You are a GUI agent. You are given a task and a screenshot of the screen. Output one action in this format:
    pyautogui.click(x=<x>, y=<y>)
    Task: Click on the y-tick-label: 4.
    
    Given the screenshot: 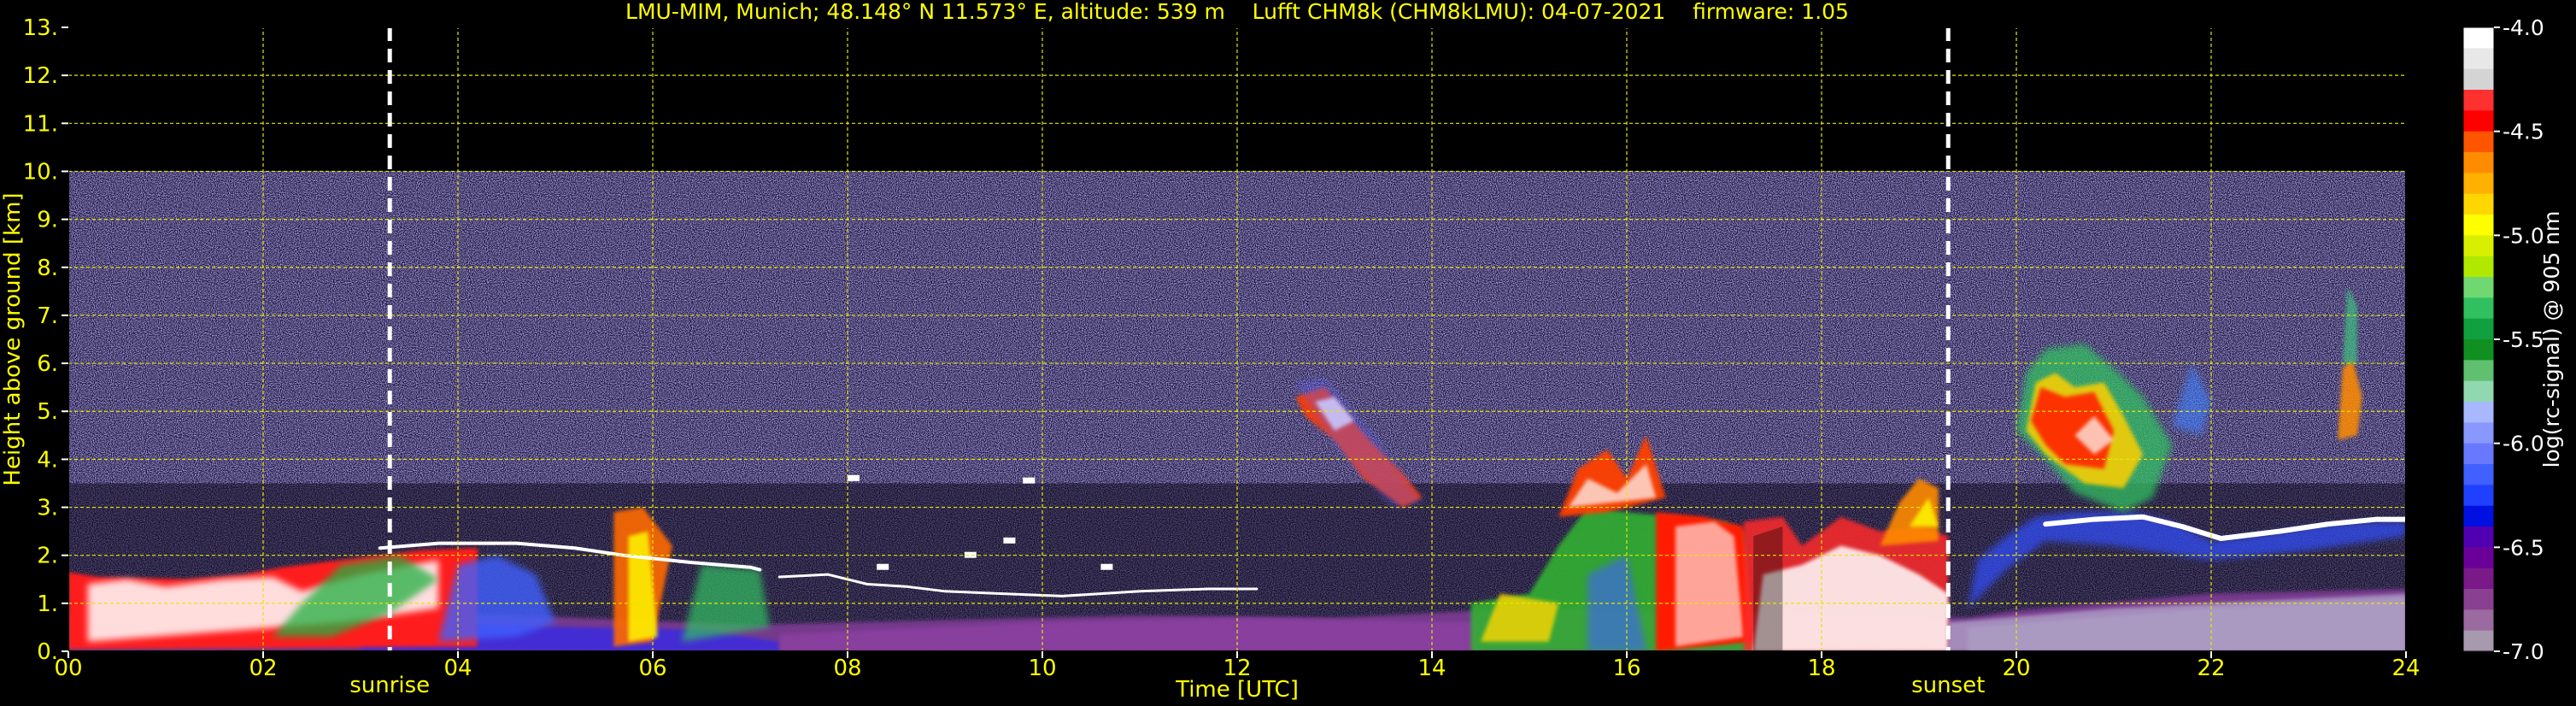 What is the action you would take?
    pyautogui.click(x=47, y=460)
    